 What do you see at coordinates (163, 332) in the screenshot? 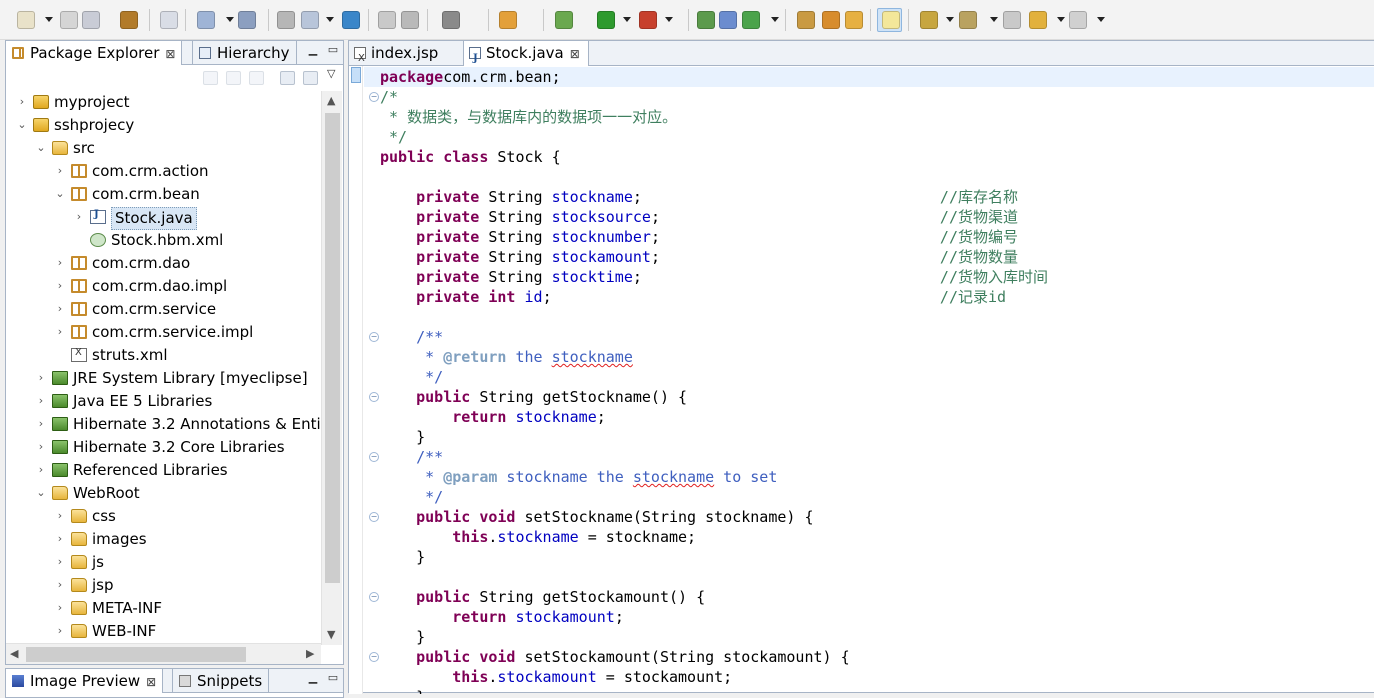
I see `tree-item: › com.crm.service.impl` at bounding box center [163, 332].